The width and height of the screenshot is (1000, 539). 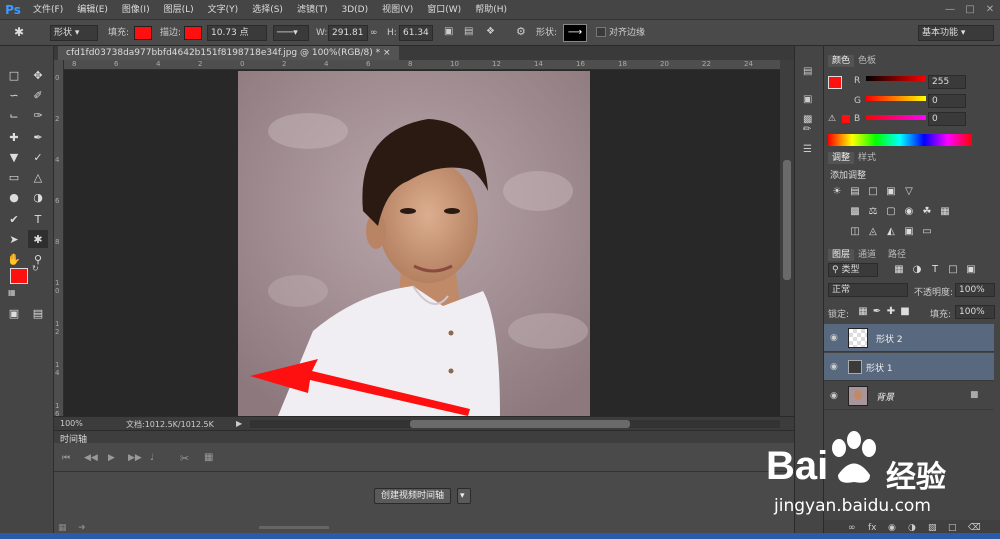 I want to click on gear-icon: ⚙, so click(x=521, y=31).